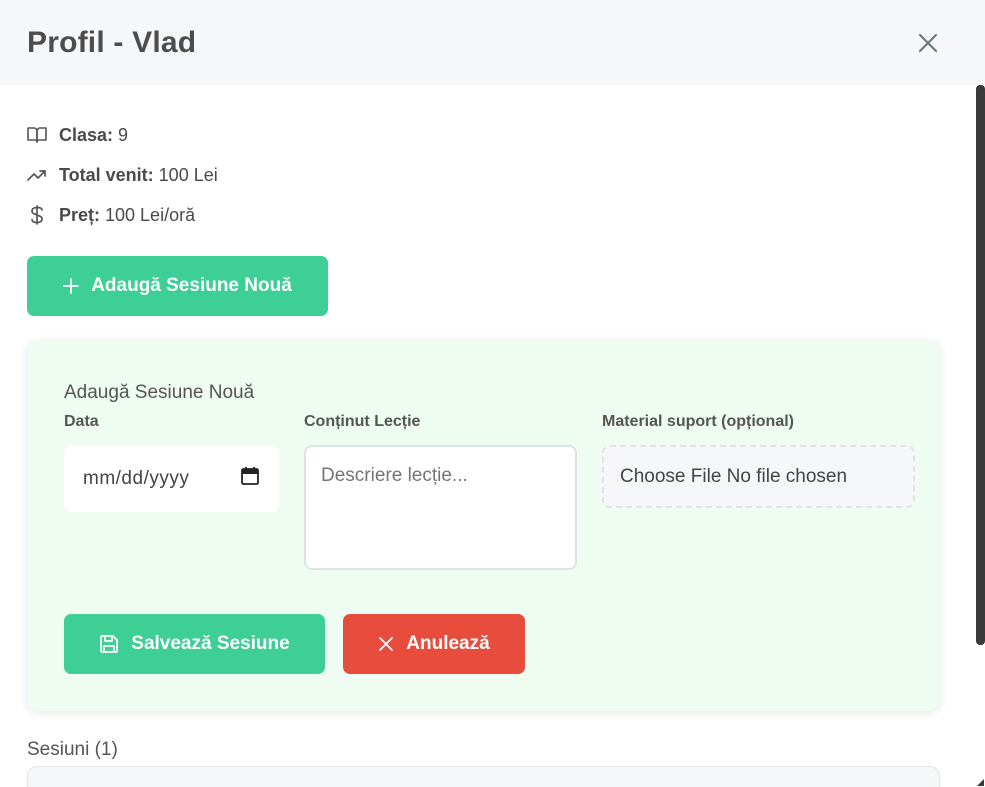  Describe the element at coordinates (37, 175) in the screenshot. I see `trending-up-icon` at that location.